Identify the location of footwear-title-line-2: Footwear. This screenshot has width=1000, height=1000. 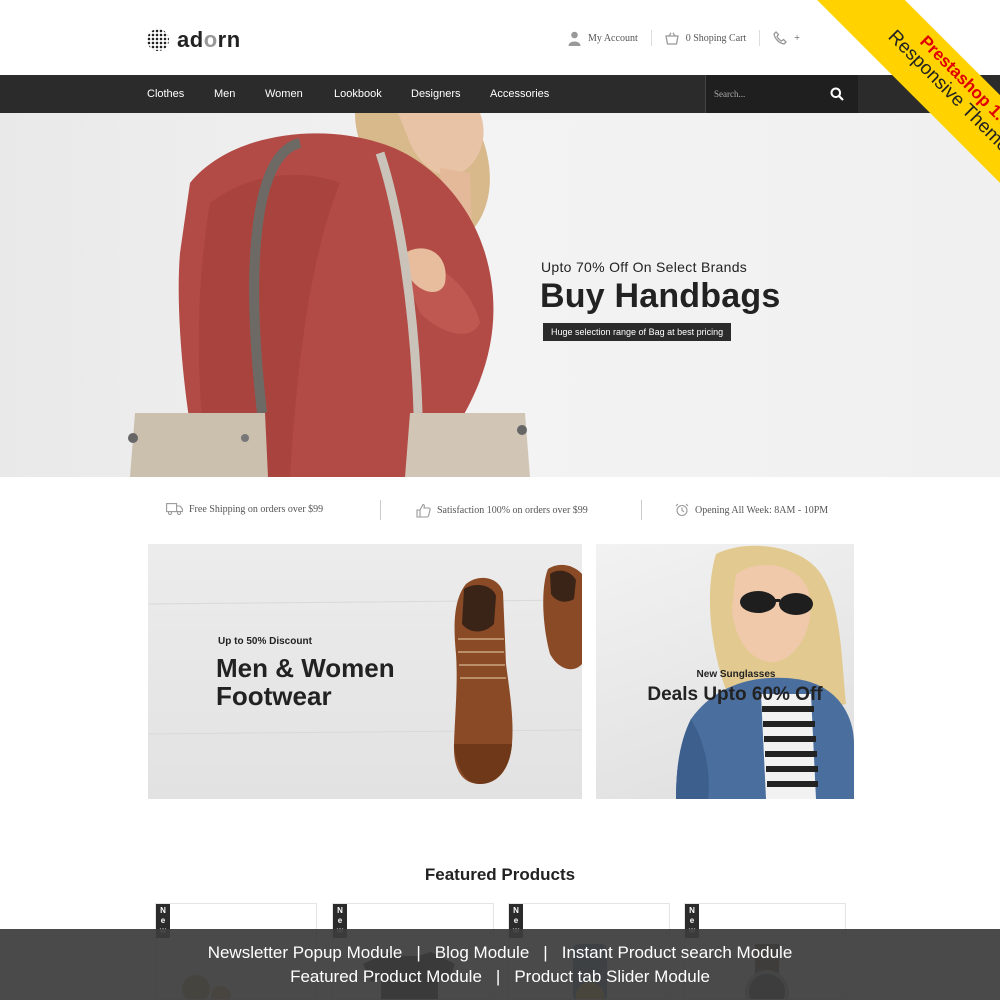
(274, 696).